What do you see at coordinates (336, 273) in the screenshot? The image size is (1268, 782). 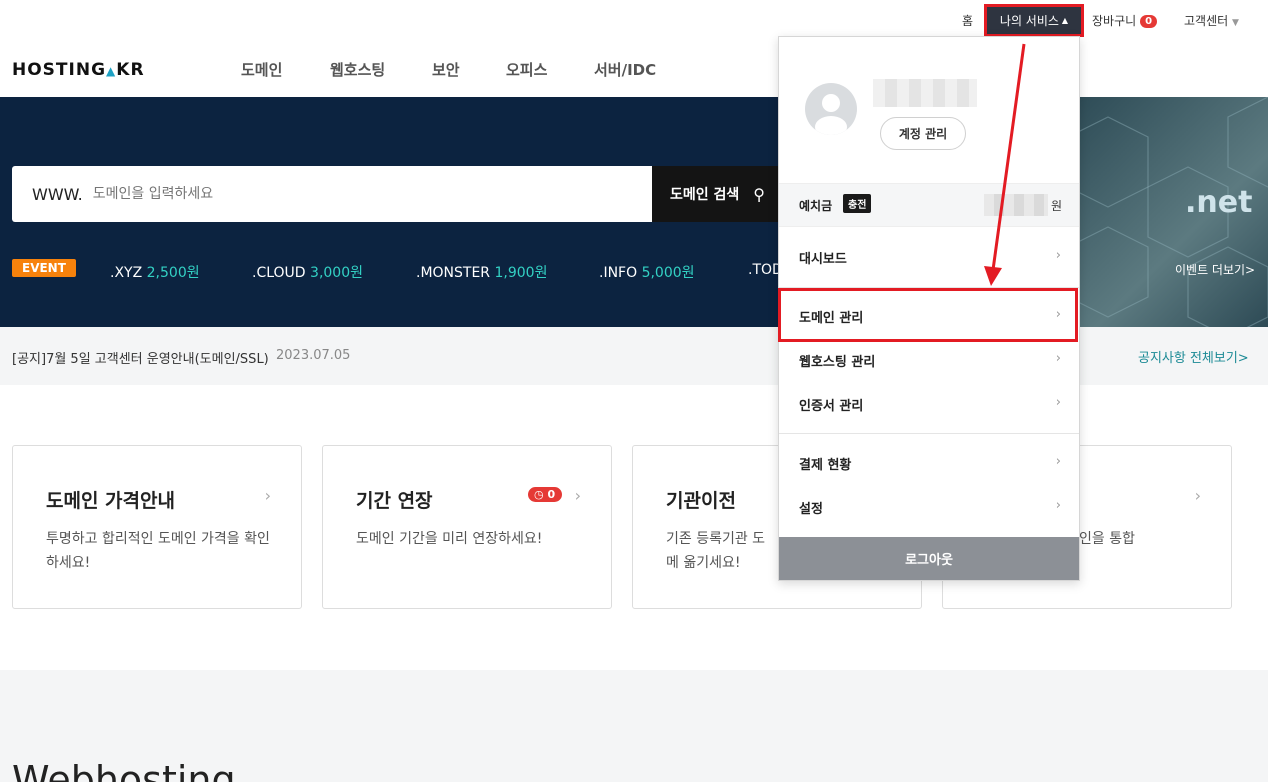 I see `promo-price: 3,000원` at bounding box center [336, 273].